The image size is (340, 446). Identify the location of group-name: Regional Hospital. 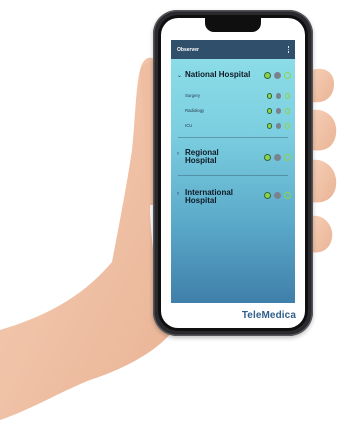
(224, 157).